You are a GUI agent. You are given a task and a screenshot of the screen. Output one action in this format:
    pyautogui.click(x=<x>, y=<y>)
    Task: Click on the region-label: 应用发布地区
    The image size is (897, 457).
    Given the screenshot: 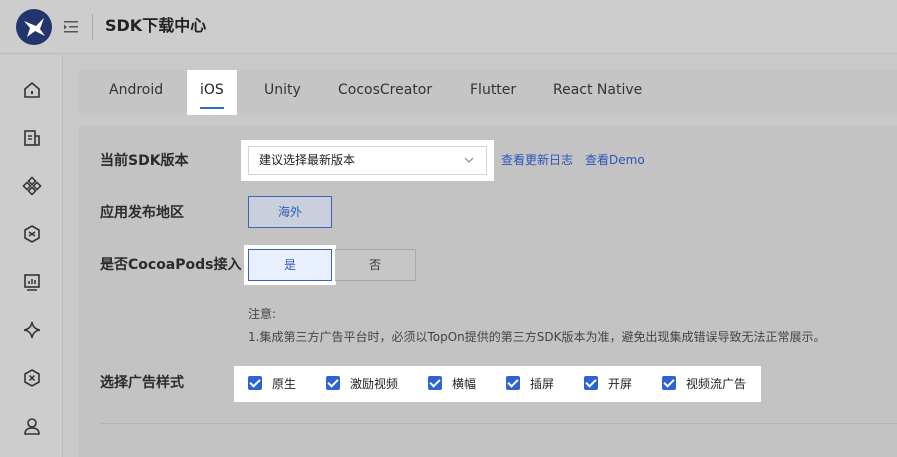 What is the action you would take?
    pyautogui.click(x=142, y=213)
    